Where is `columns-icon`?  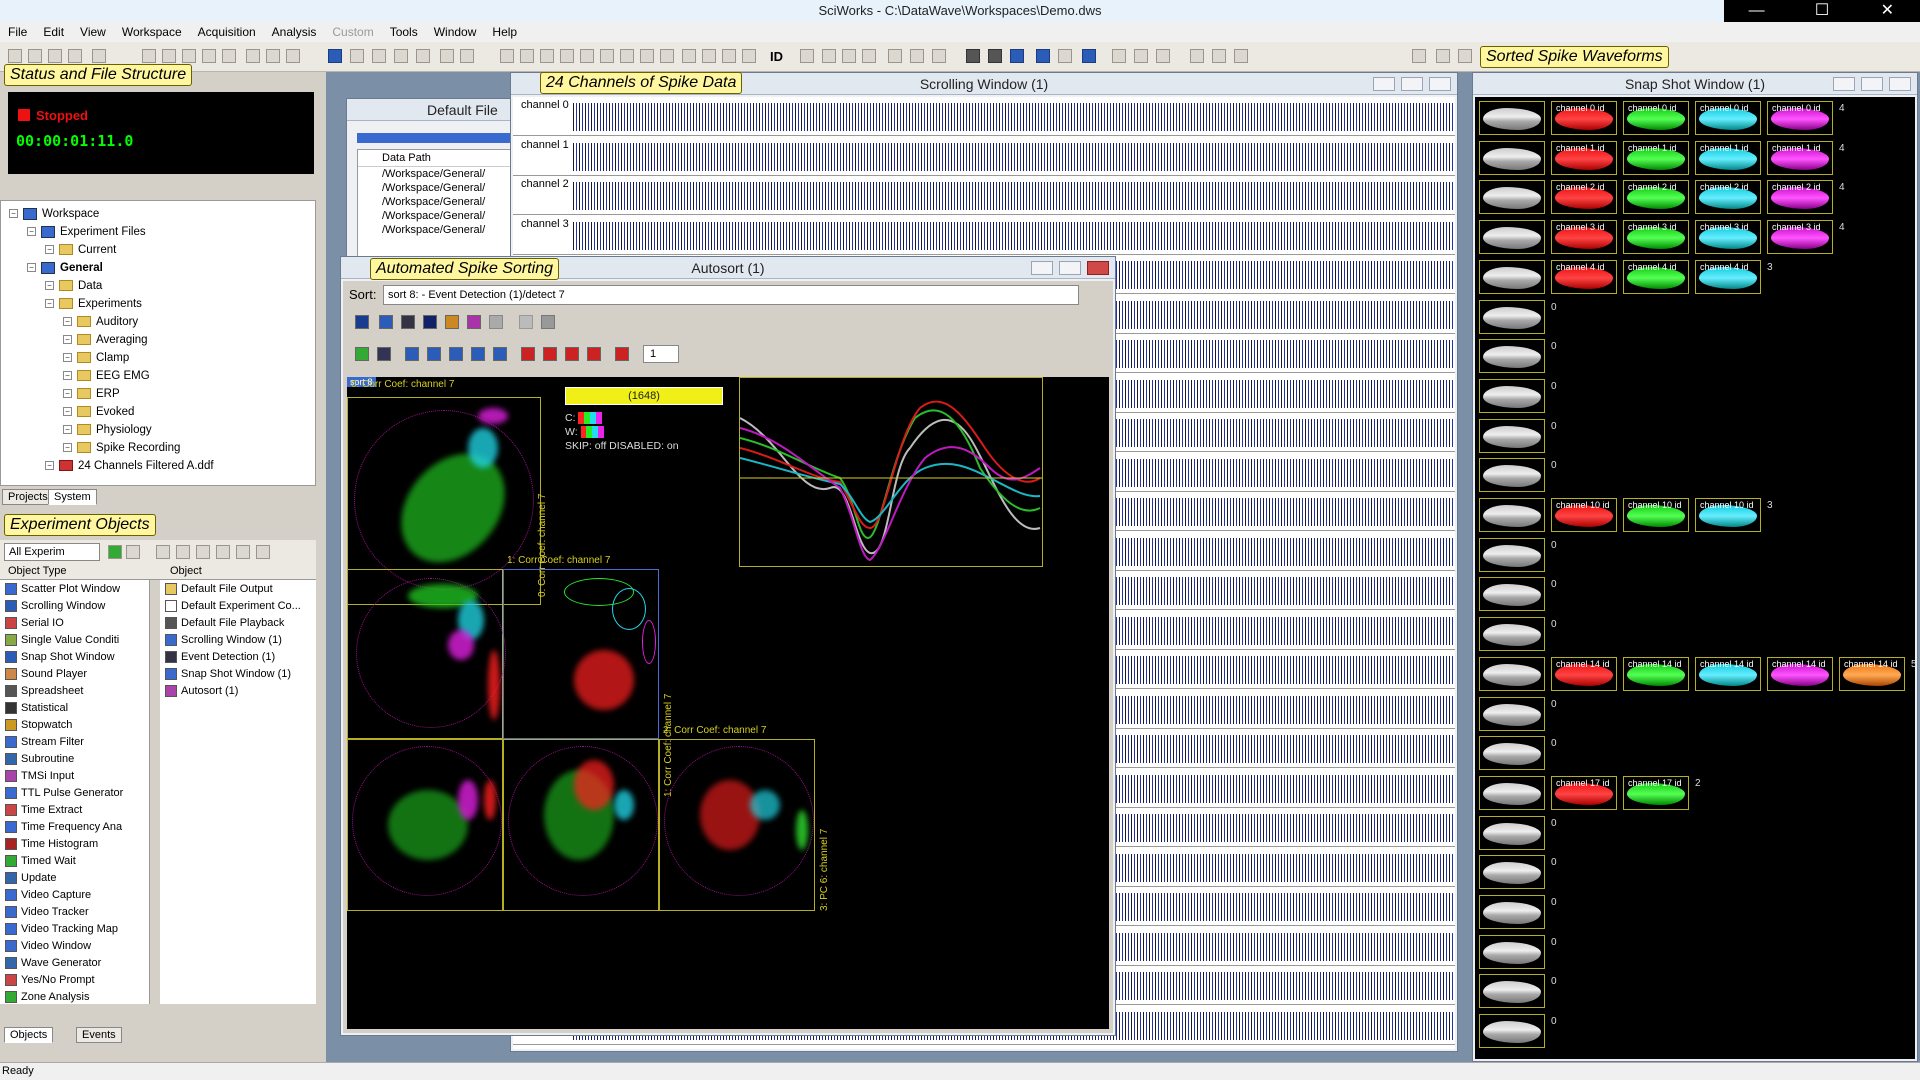 columns-icon is located at coordinates (467, 56).